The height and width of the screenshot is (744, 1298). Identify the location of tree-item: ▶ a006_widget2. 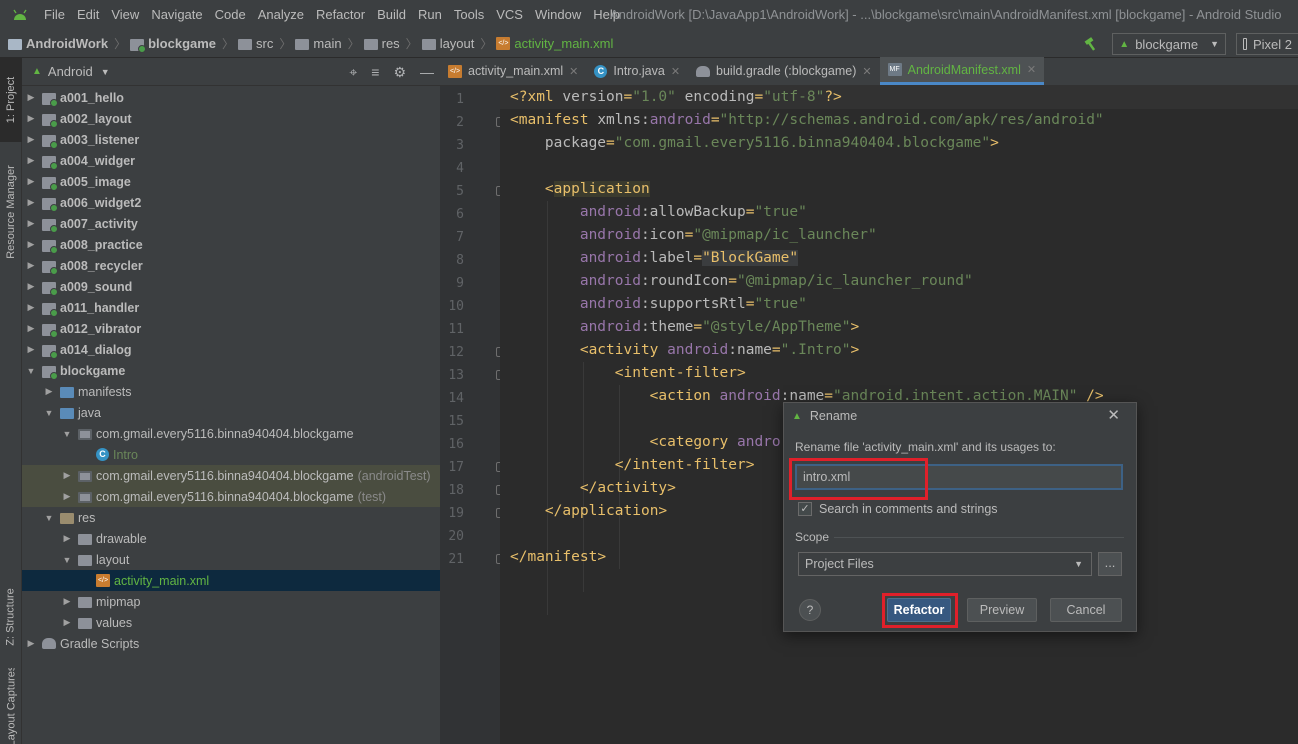
(231, 202).